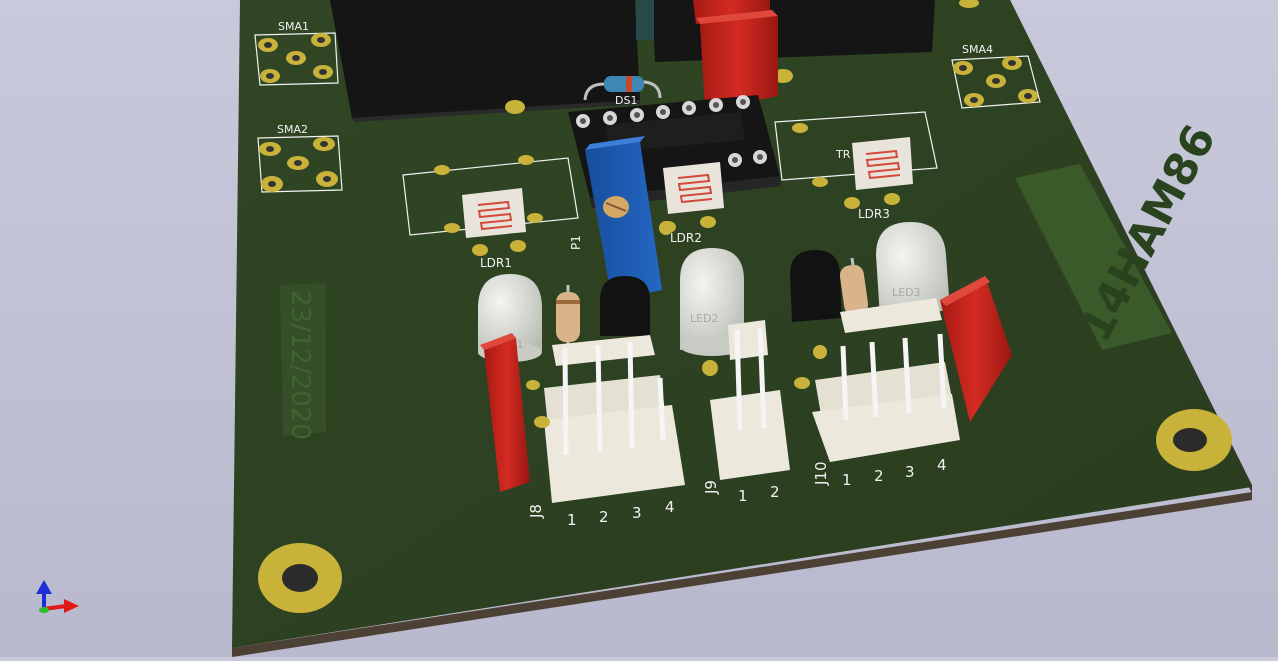  I want to click on led3-label: LED3, so click(906, 292).